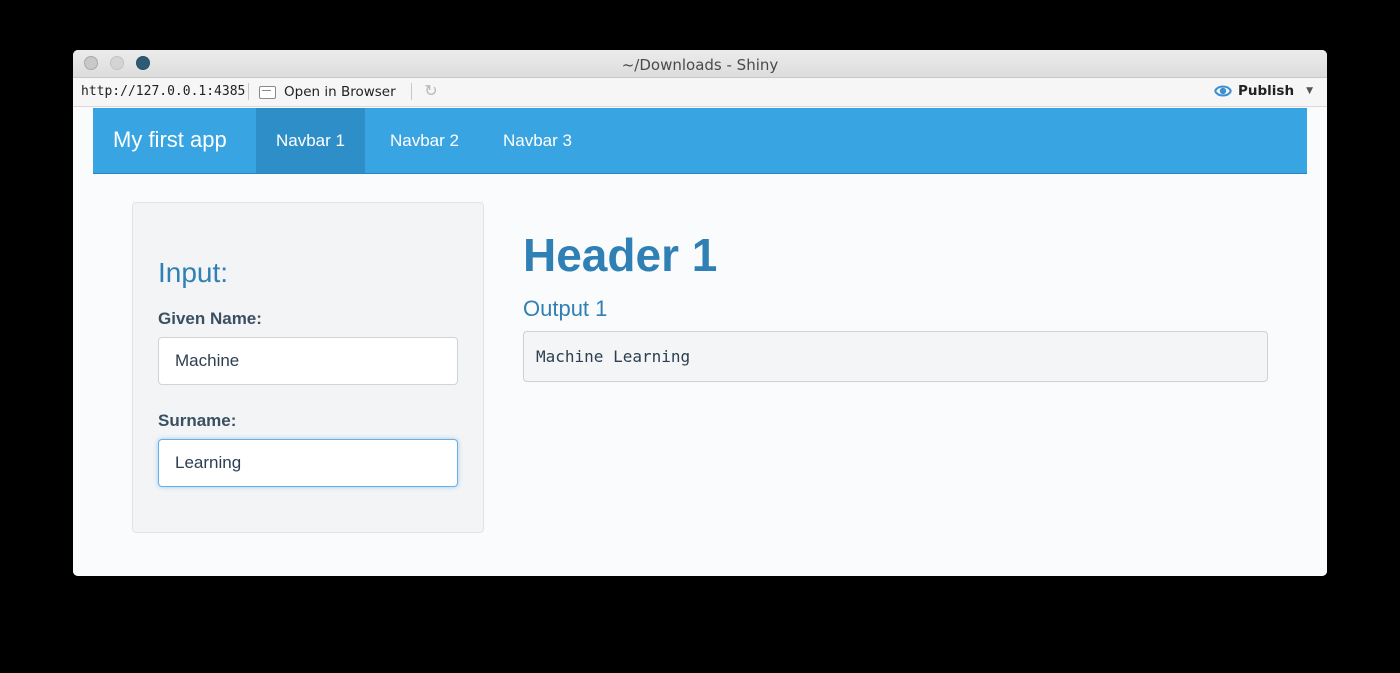 The image size is (1400, 673). I want to click on open-in-browser-button: Open in Browser, so click(327, 92).